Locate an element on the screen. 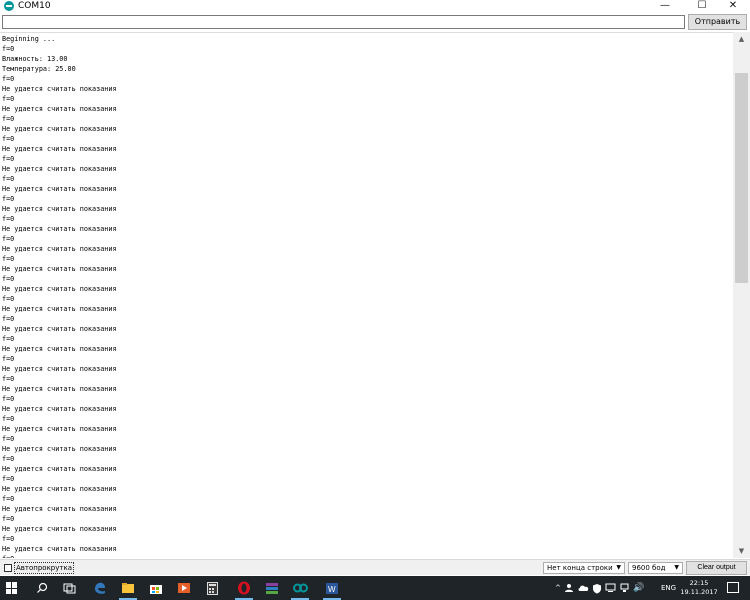 The height and width of the screenshot is (600, 750). cloud-icon is located at coordinates (583, 588).